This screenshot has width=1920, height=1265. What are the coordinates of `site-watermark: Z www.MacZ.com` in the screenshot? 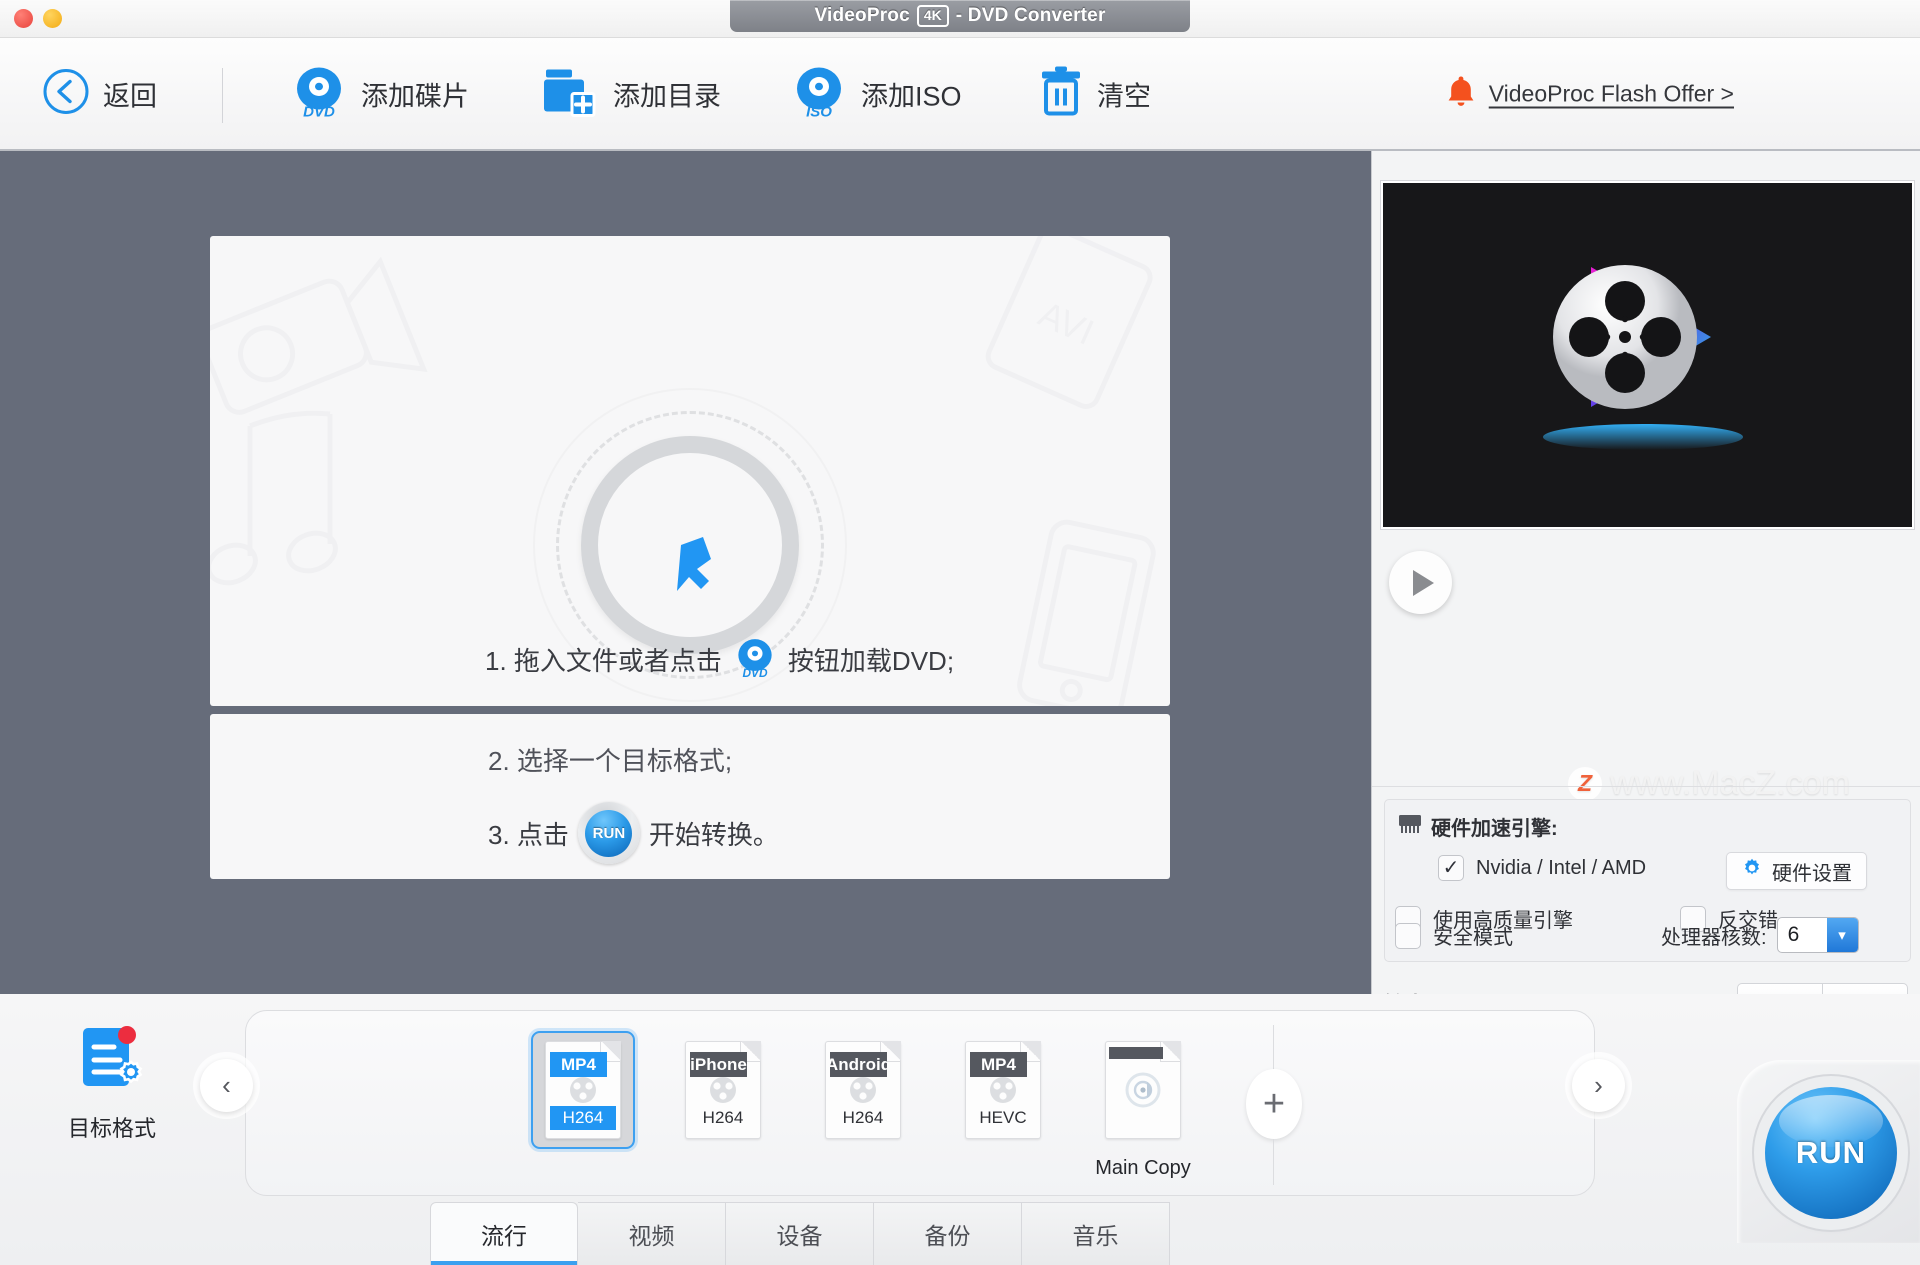 It's located at (1709, 783).